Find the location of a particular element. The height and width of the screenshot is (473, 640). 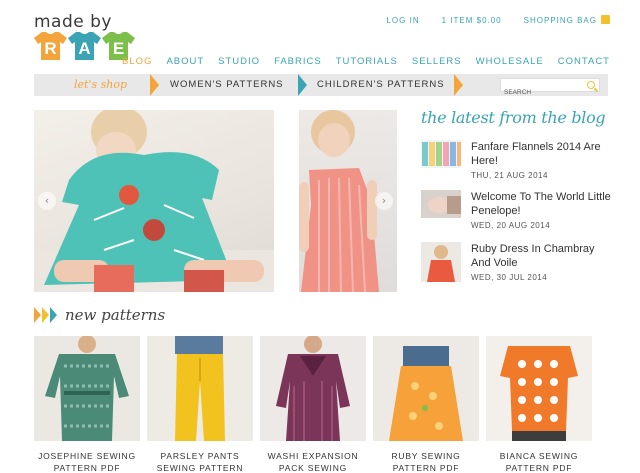

top-links: LOG IN 1 ITEM $0.00 SHOPPING BAG is located at coordinates (498, 20).